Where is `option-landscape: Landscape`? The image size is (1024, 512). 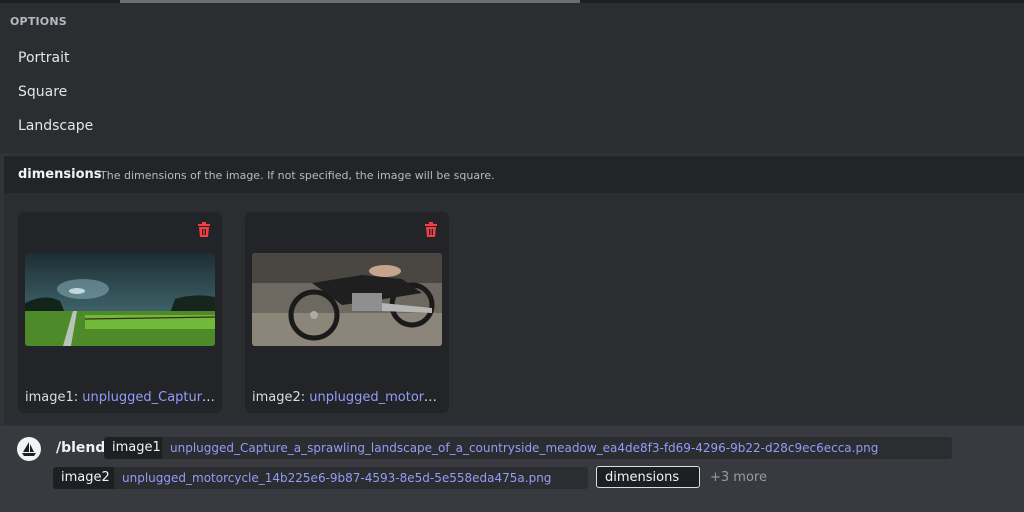 option-landscape: Landscape is located at coordinates (55, 126).